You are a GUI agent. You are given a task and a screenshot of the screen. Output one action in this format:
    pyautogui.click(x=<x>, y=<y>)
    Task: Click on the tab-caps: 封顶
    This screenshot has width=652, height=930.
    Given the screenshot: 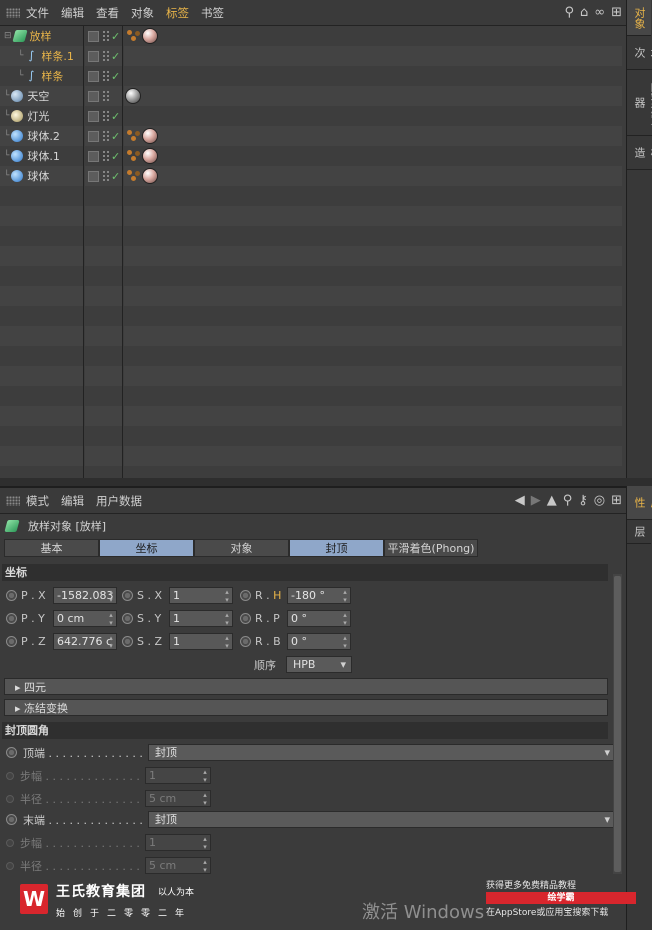 What is the action you would take?
    pyautogui.click(x=336, y=548)
    